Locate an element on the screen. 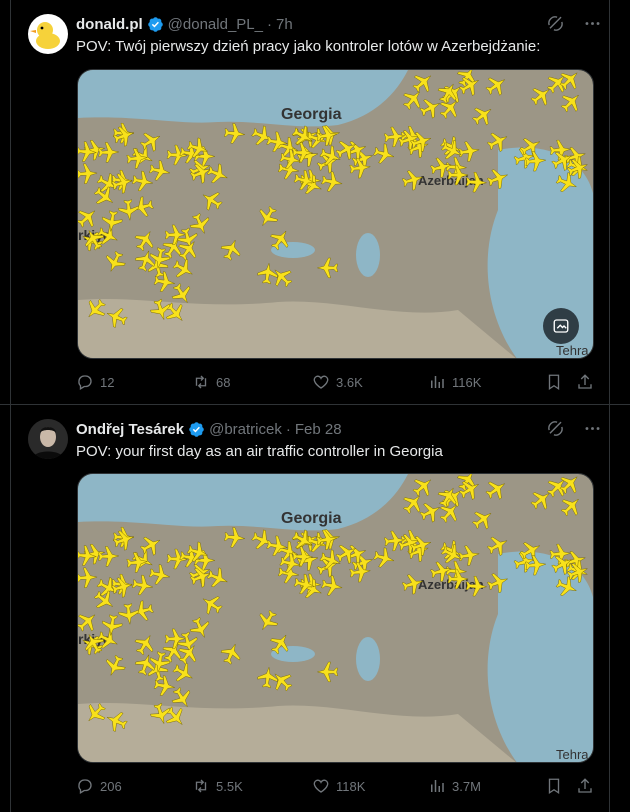 This screenshot has width=630, height=812. person-icon is located at coordinates (48, 439).